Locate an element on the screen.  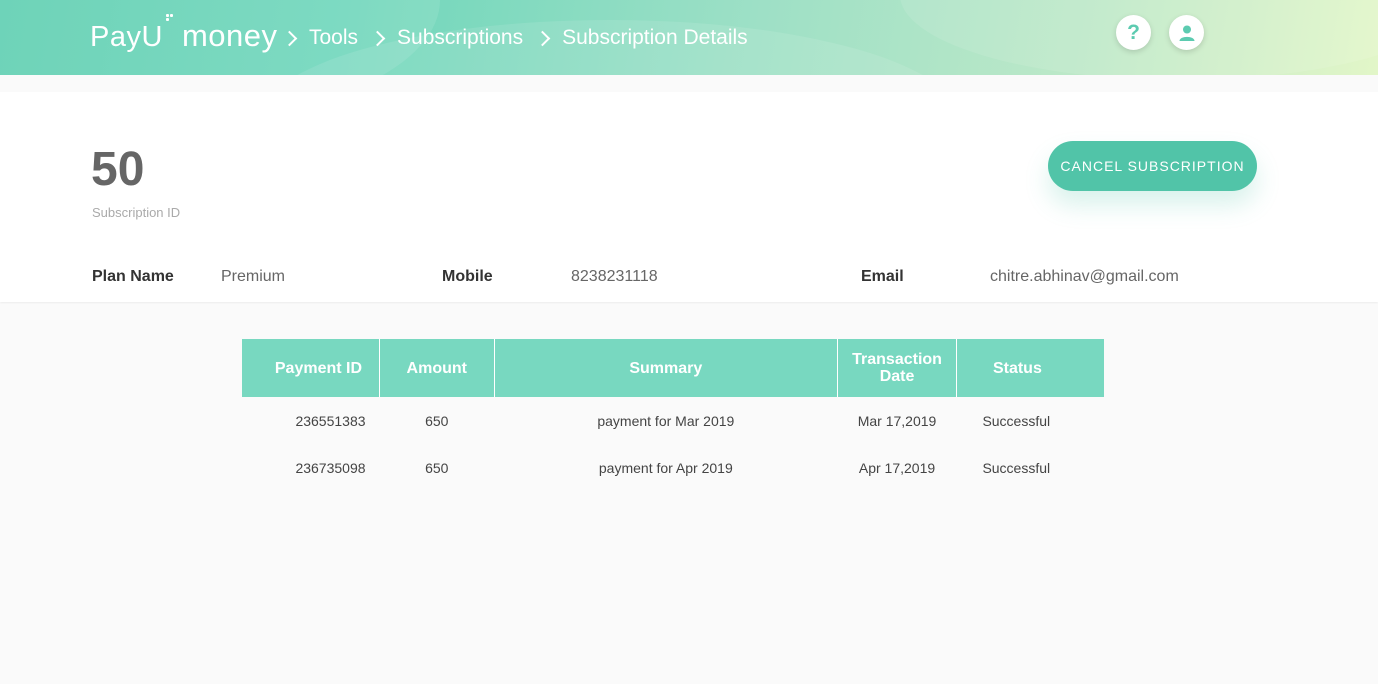
subscription-id-value: 50 is located at coordinates (118, 169).